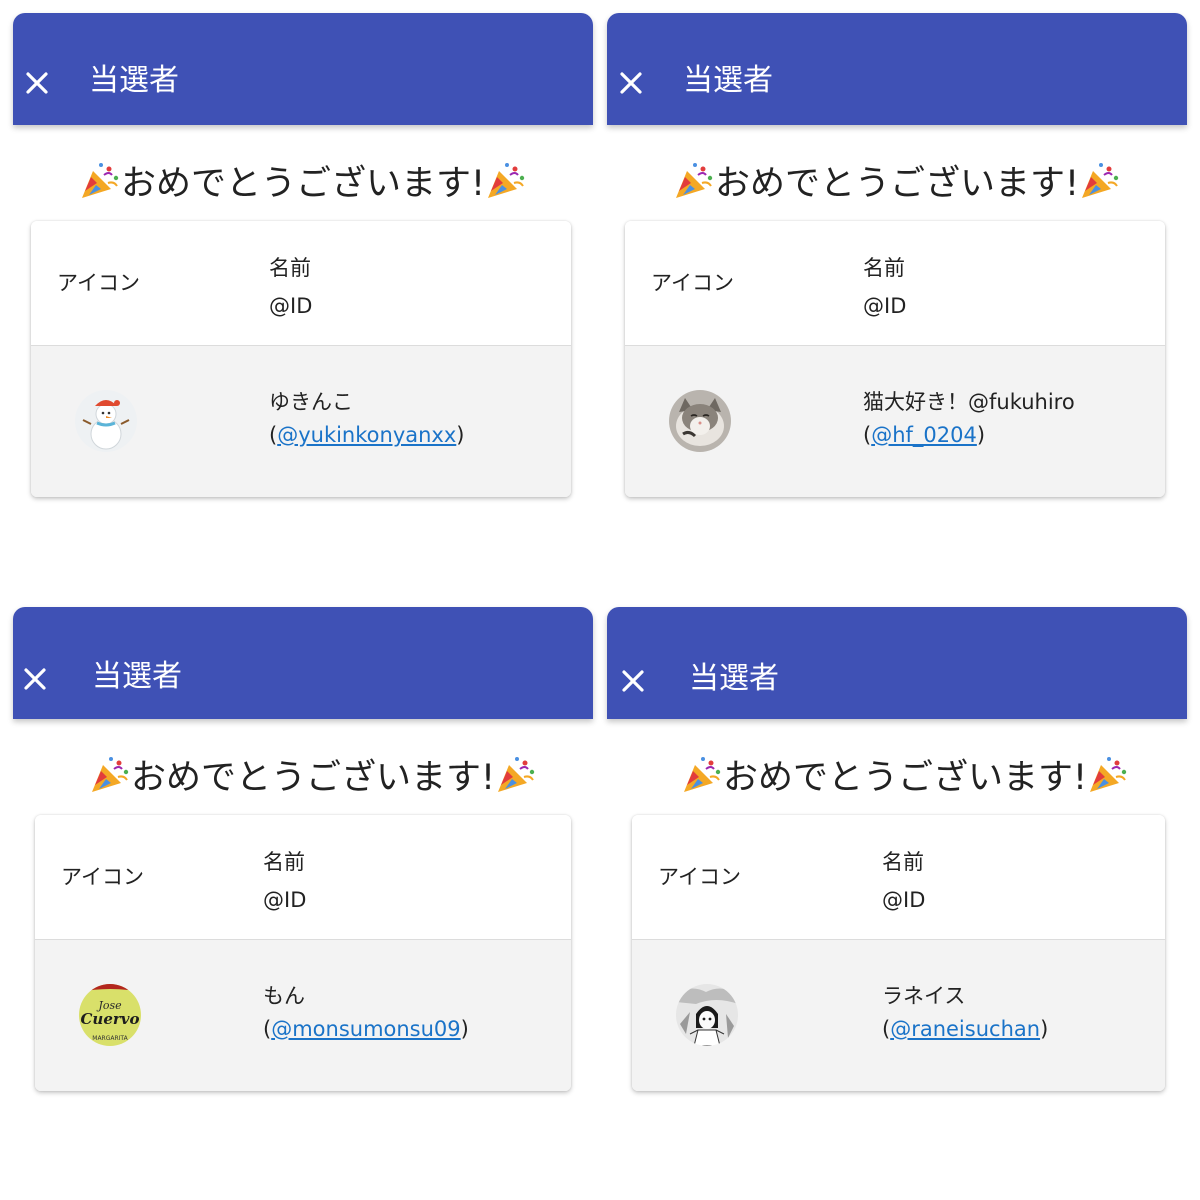  Describe the element at coordinates (700, 421) in the screenshot. I see `cat-avatar` at that location.